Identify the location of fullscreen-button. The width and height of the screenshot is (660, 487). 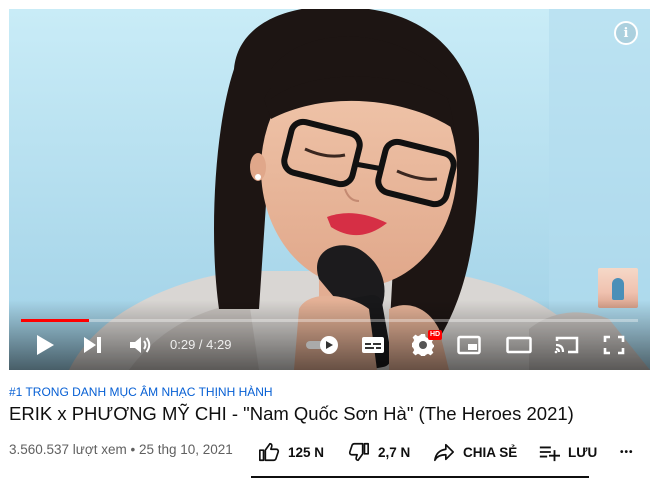
(614, 345).